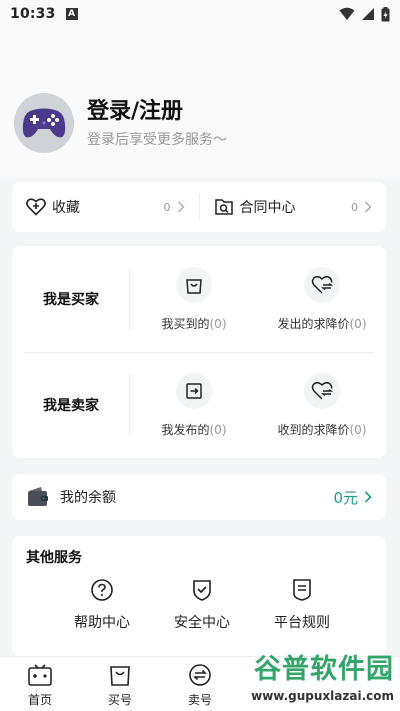 Image resolution: width=400 pixels, height=711 pixels. Describe the element at coordinates (39, 700) in the screenshot. I see `tab-home-label: 首页` at that location.